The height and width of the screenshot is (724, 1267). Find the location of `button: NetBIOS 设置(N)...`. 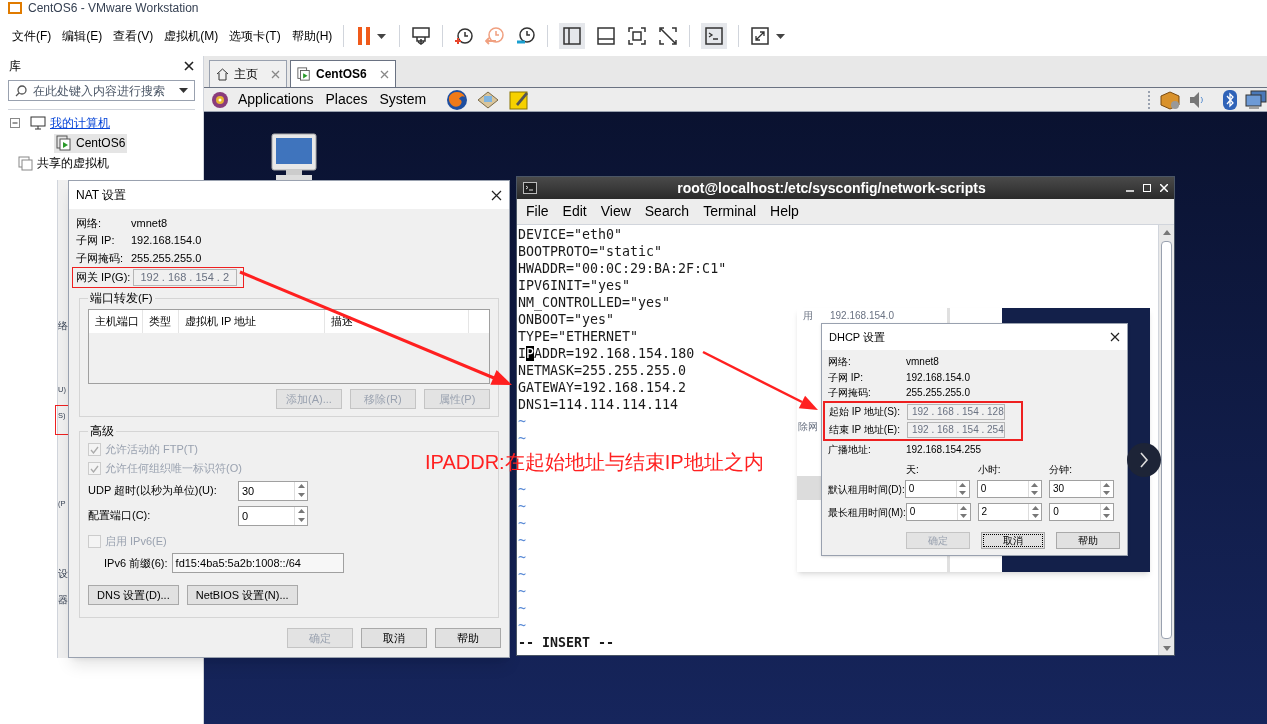

button: NetBIOS 设置(N)... is located at coordinates (242, 595).